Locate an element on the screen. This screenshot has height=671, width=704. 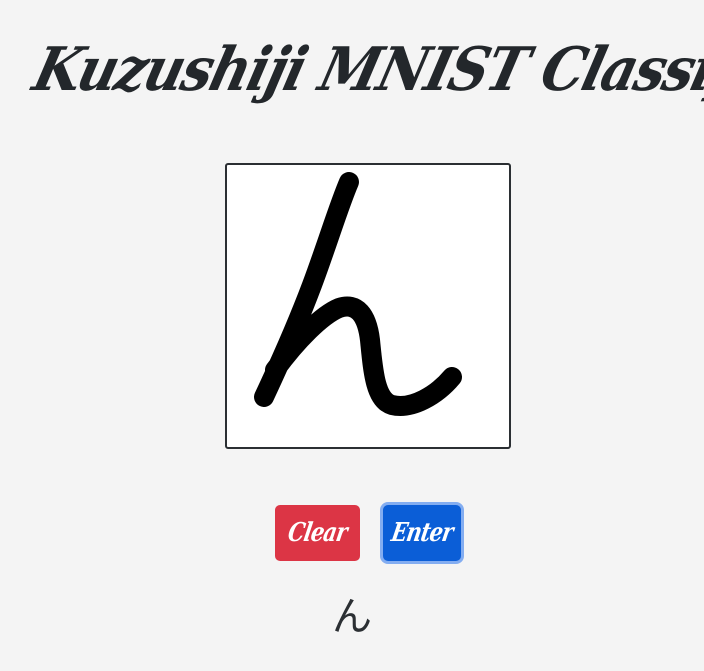
drawn-stroke is located at coordinates (358, 294).